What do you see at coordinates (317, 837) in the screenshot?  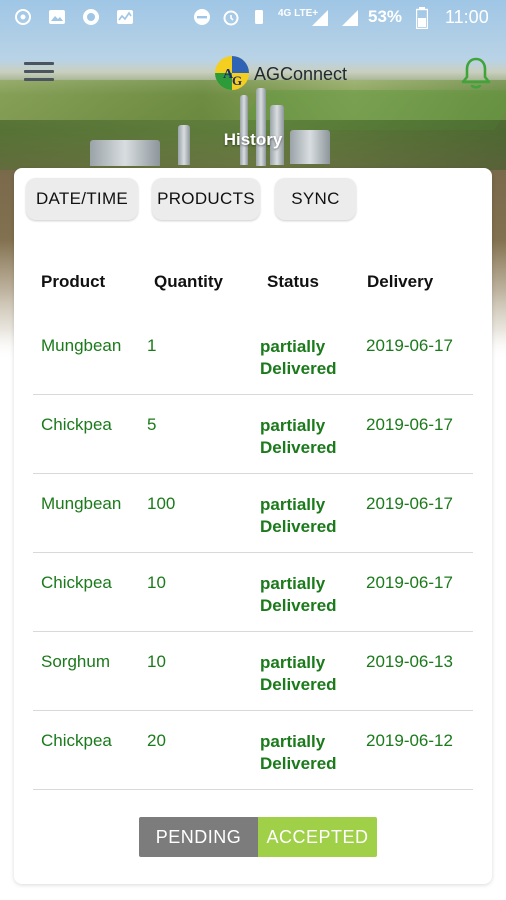 I see `accepted-tab: ACCEPTED` at bounding box center [317, 837].